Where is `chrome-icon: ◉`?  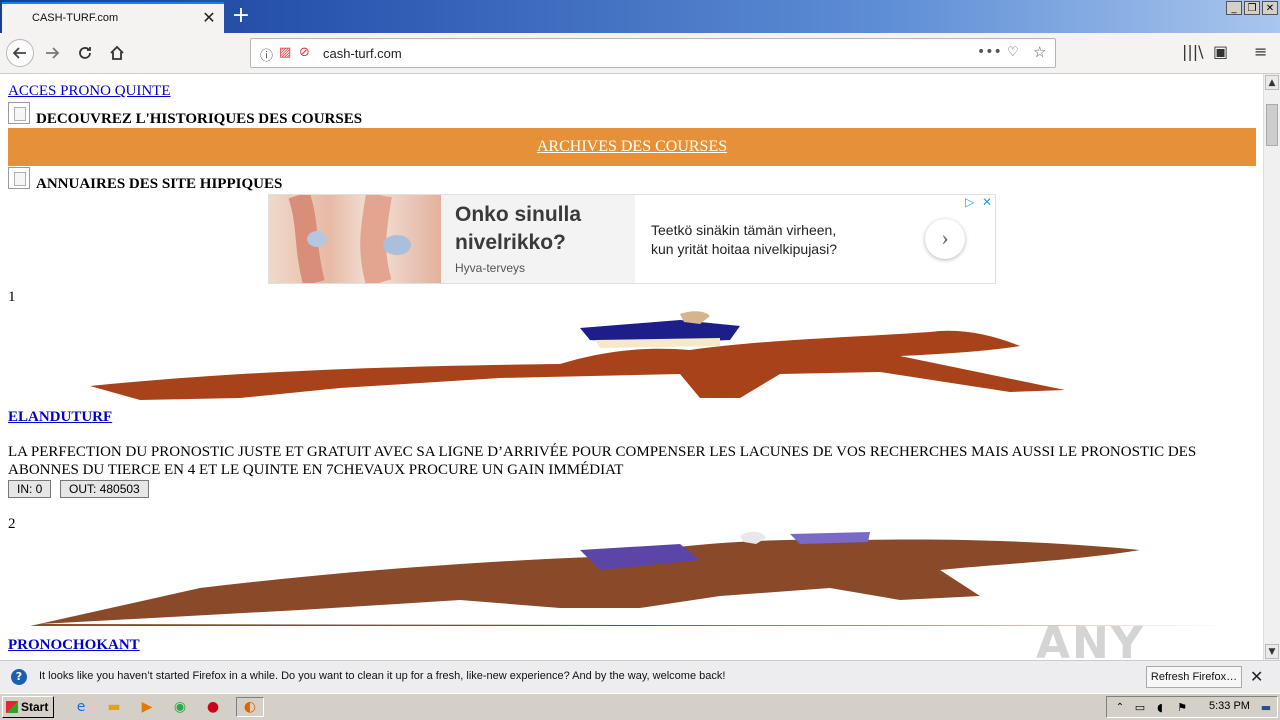 chrome-icon: ◉ is located at coordinates (180, 707).